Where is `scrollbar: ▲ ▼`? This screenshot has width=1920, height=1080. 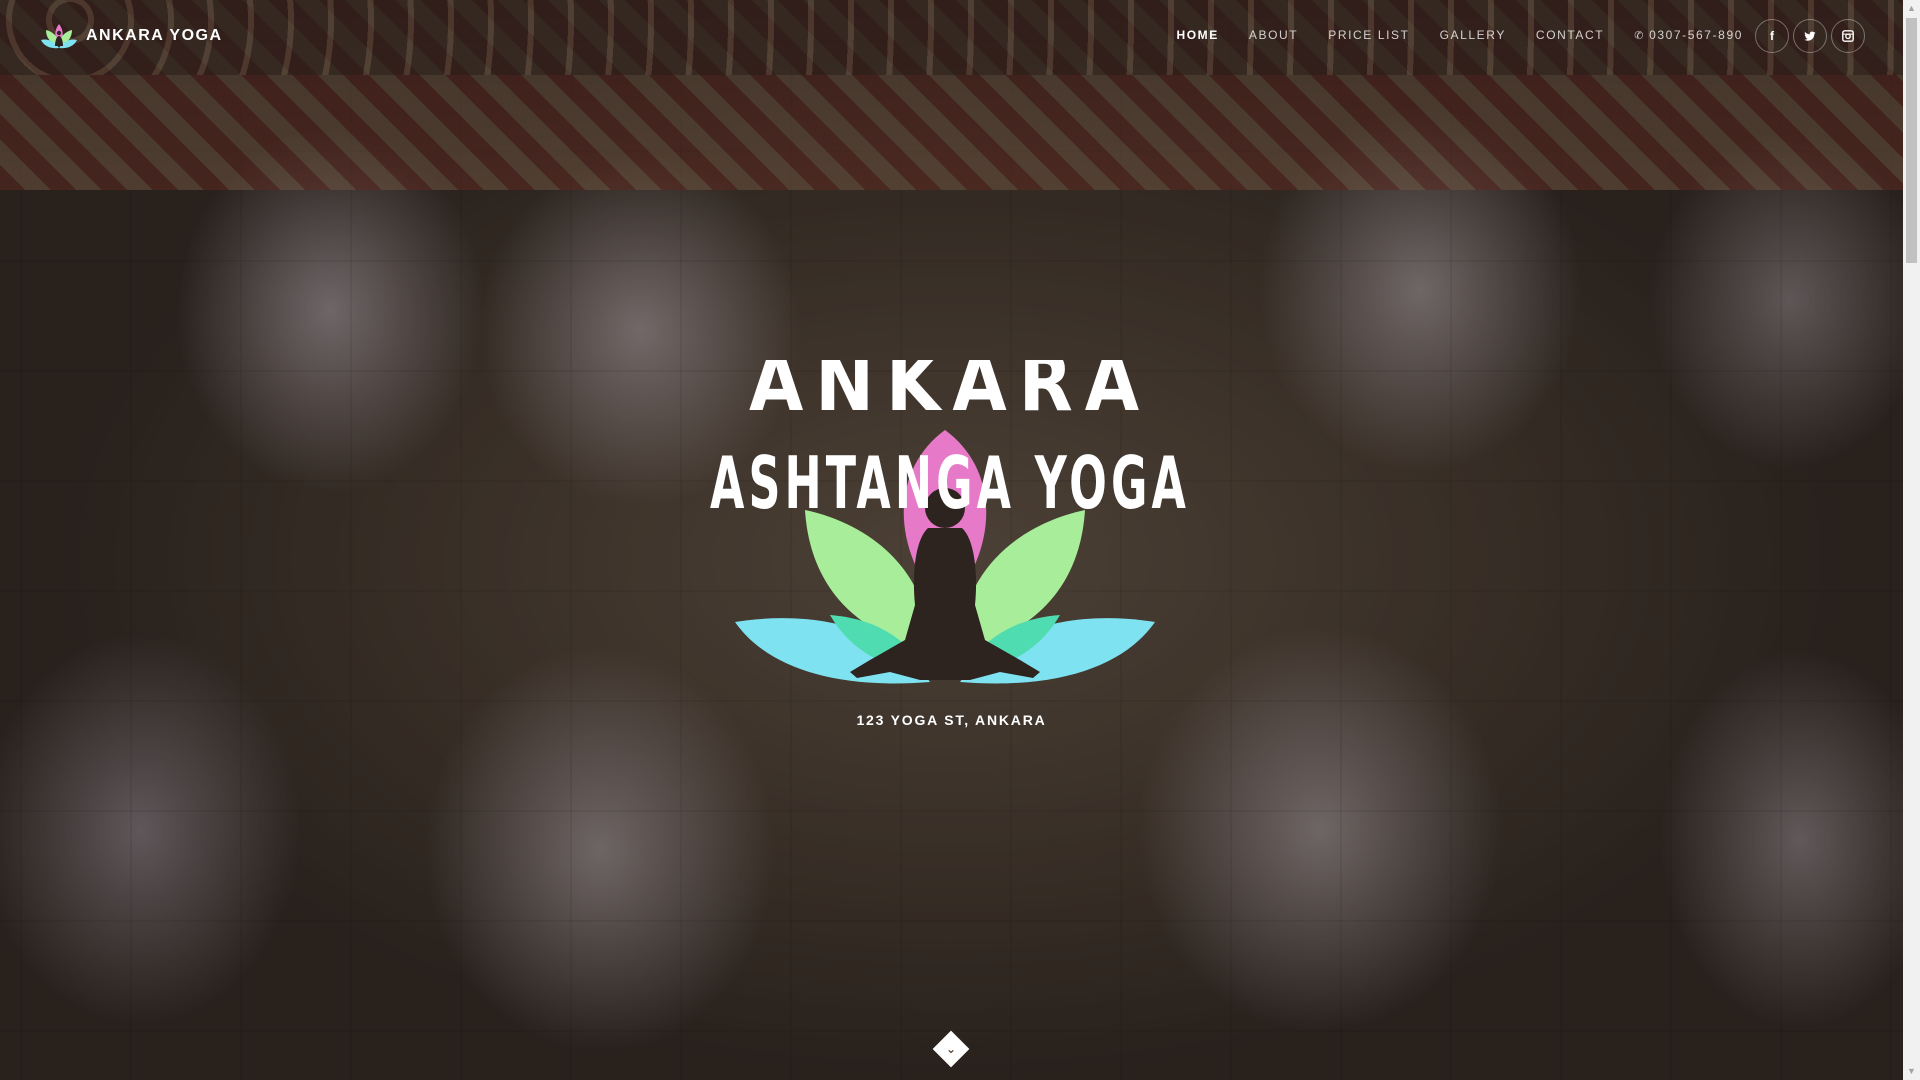
scrollbar: ▲ ▼ is located at coordinates (1911, 540).